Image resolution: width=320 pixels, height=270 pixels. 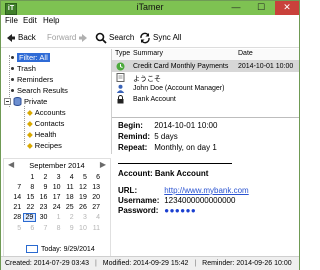 I want to click on calendar-day: 26, so click(x=82, y=207).